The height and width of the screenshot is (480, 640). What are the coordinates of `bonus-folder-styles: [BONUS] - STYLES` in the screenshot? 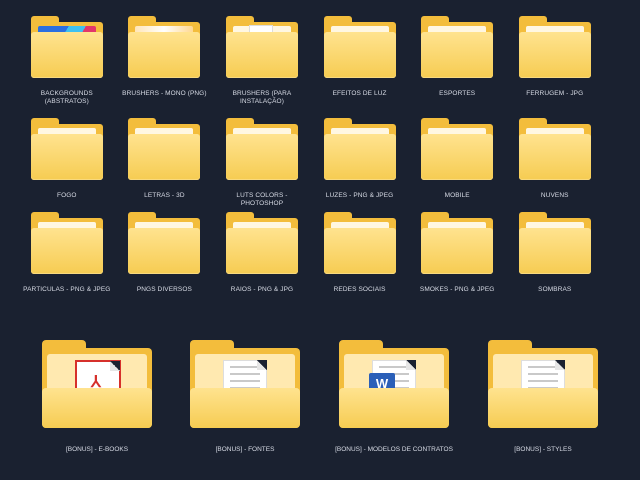 It's located at (543, 396).